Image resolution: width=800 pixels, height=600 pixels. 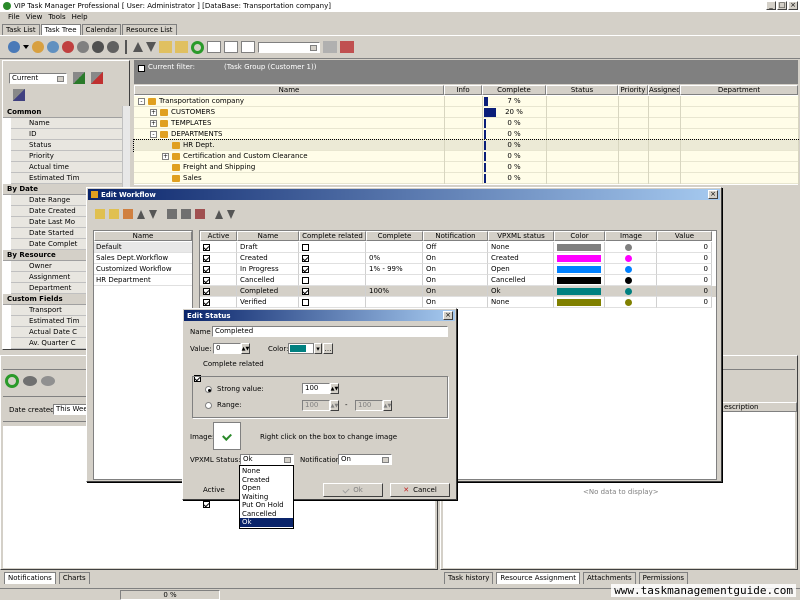 What do you see at coordinates (771, 5) in the screenshot?
I see `minimize-button: _` at bounding box center [771, 5].